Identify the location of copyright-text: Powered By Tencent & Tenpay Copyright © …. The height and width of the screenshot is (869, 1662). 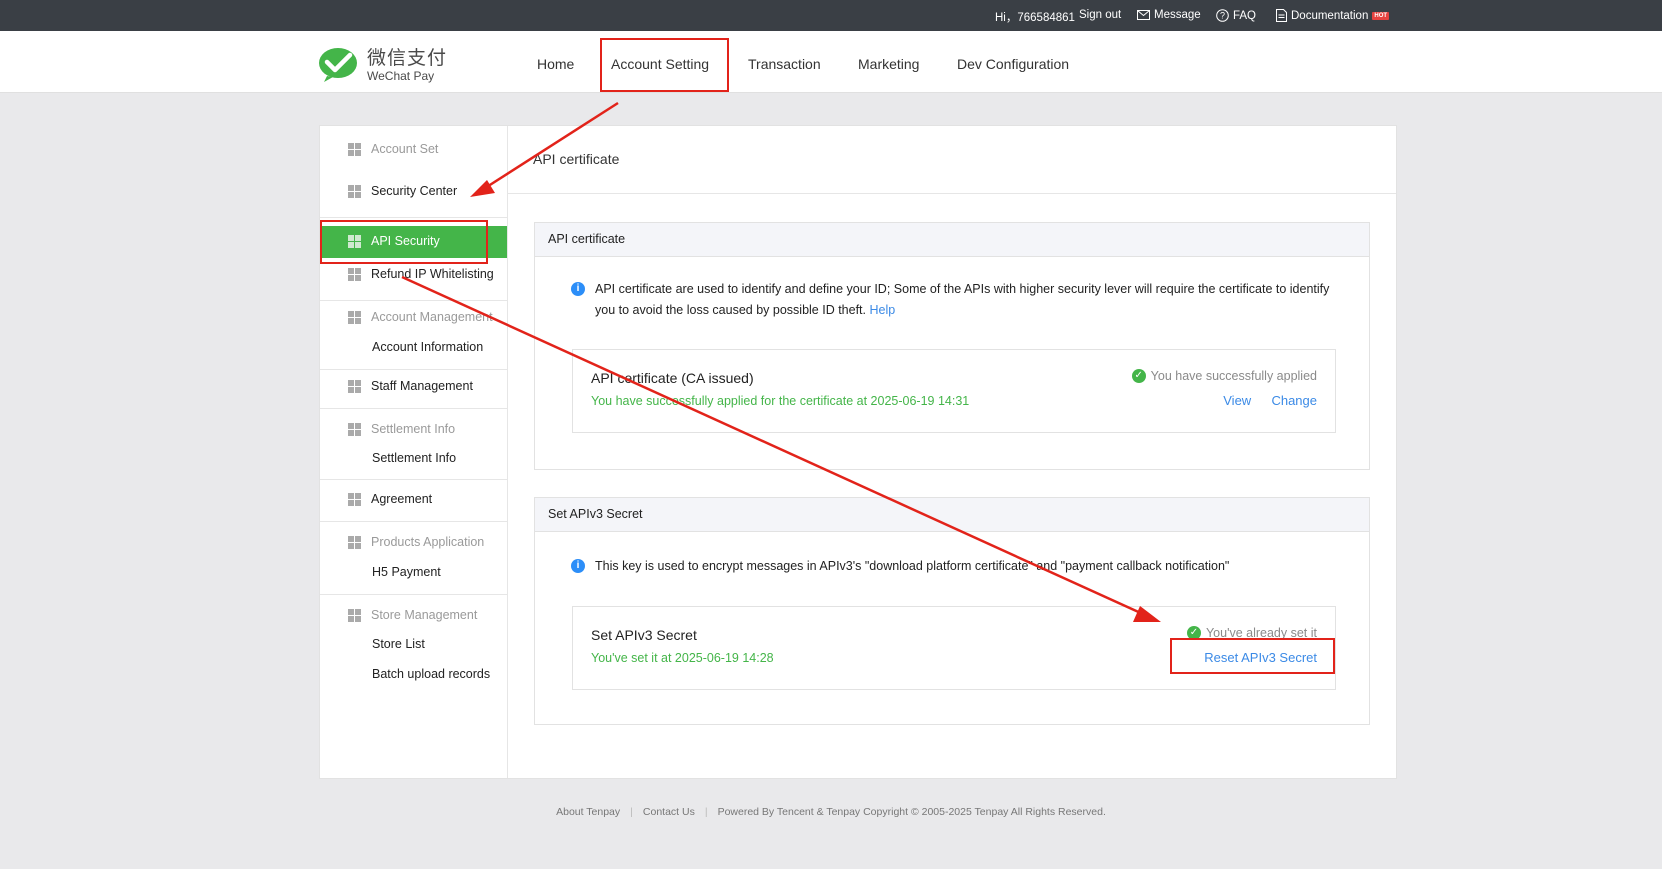
(911, 812).